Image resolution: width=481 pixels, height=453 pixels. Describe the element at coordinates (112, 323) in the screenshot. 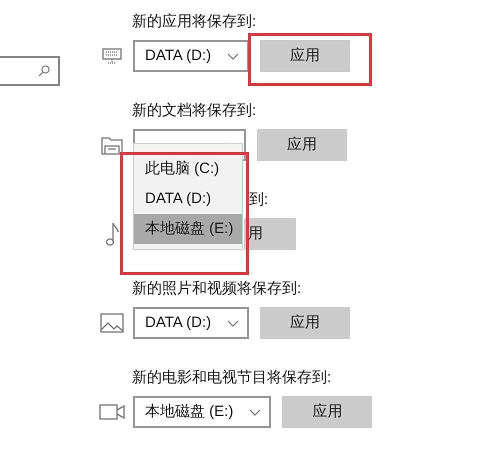

I see `image-icon` at that location.